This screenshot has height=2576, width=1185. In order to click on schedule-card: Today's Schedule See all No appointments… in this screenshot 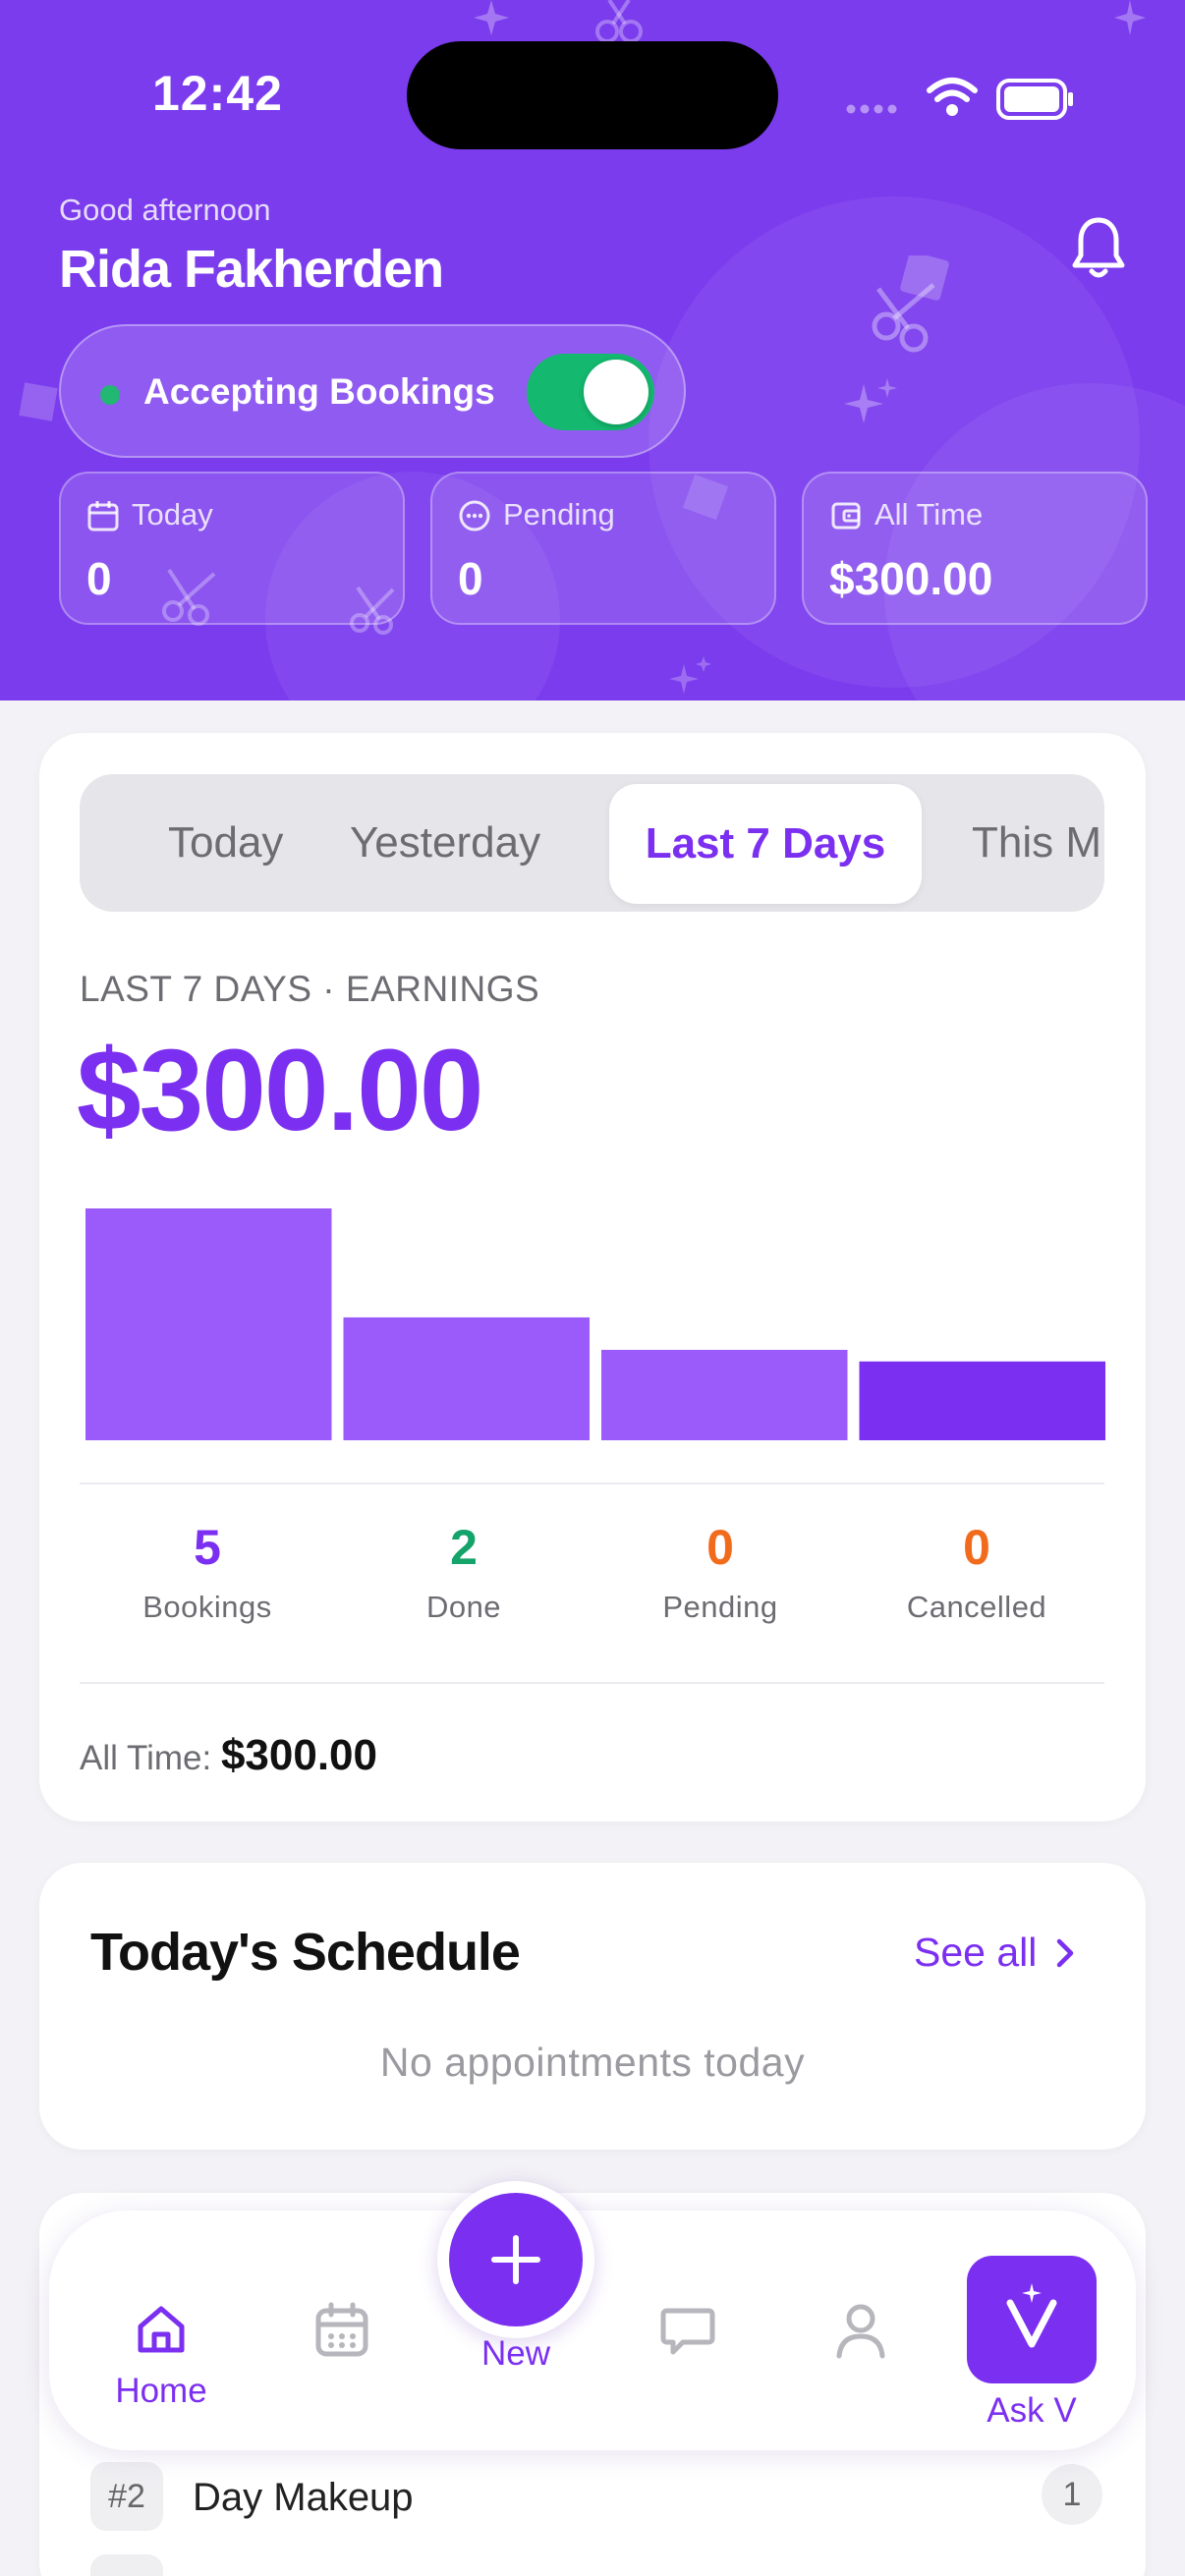, I will do `click(592, 2006)`.